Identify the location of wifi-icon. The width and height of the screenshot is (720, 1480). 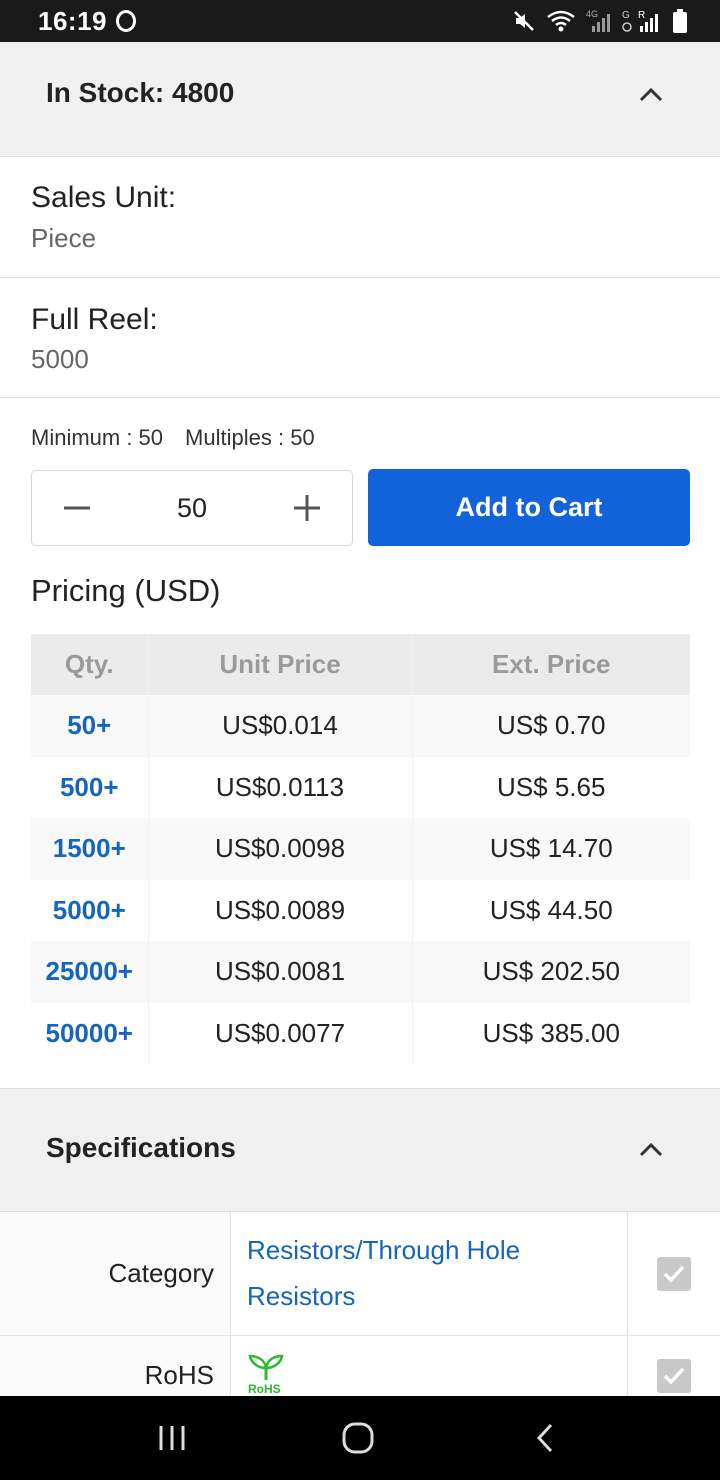
(561, 21).